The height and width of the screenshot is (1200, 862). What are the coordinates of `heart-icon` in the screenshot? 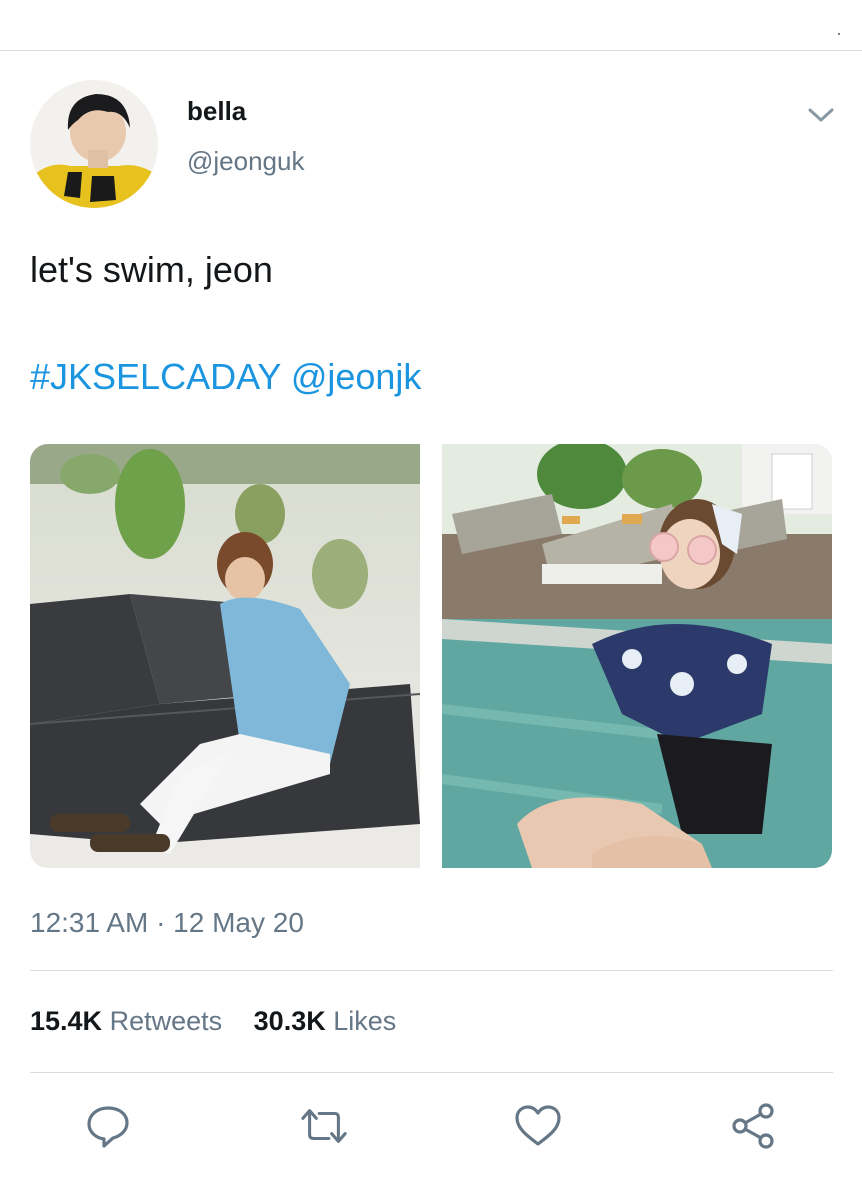 It's located at (538, 1126).